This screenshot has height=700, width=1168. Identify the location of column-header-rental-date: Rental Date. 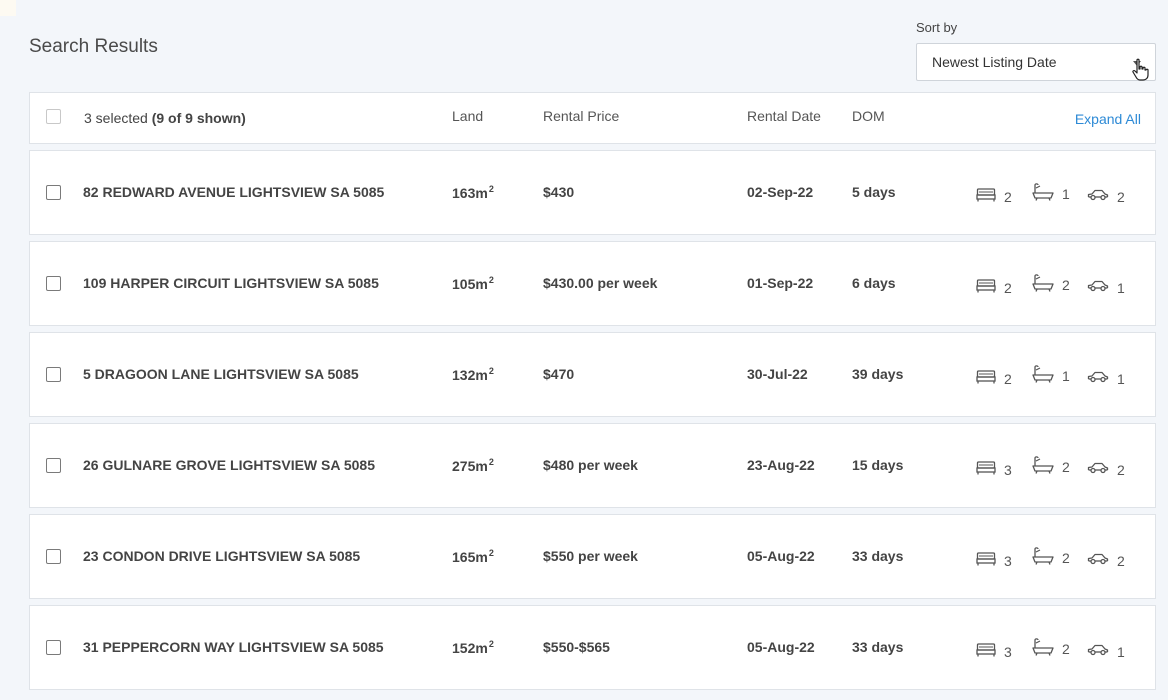
(784, 116).